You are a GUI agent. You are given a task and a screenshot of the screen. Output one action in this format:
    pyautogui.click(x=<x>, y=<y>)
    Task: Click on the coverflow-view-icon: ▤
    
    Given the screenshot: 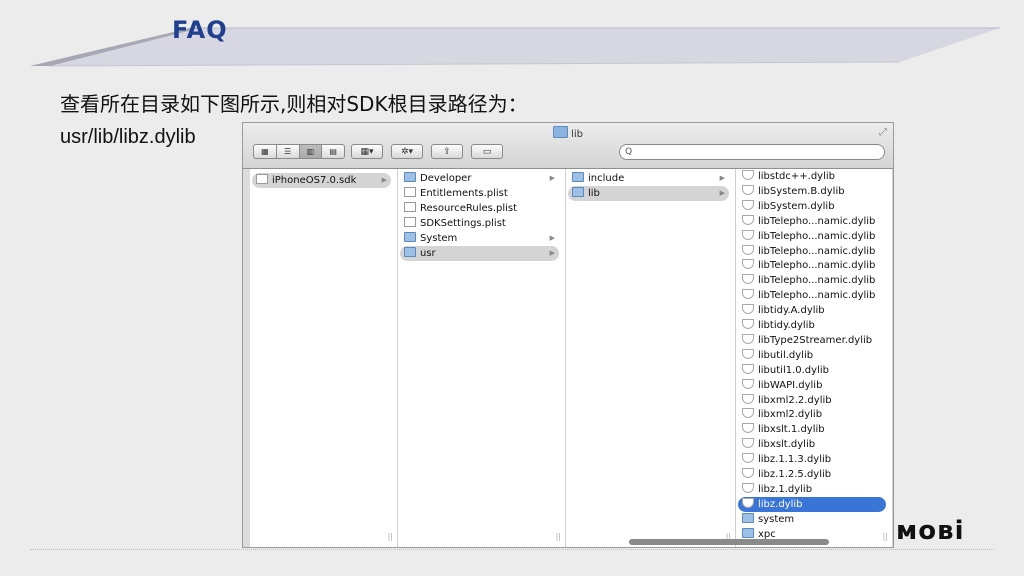 What is the action you would take?
    pyautogui.click(x=333, y=151)
    